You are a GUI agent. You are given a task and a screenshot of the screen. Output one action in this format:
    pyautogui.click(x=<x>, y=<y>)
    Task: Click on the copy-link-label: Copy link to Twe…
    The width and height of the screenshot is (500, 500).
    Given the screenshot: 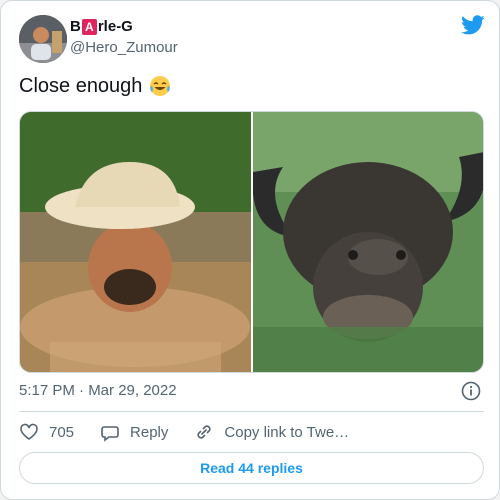 What is the action you would take?
    pyautogui.click(x=287, y=432)
    